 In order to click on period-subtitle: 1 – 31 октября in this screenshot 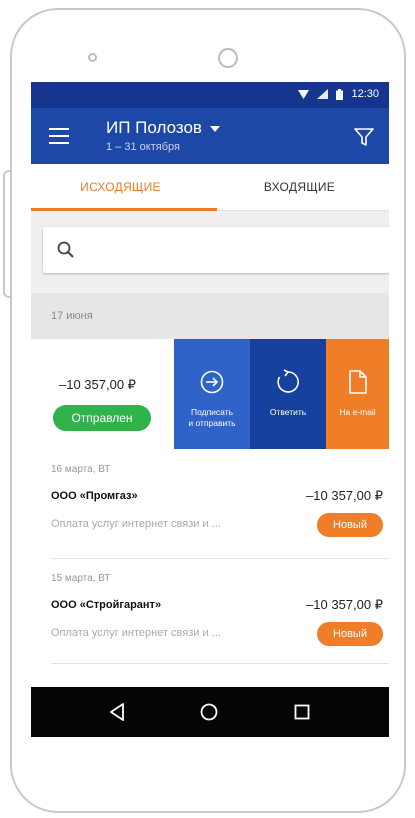, I will do `click(143, 147)`.